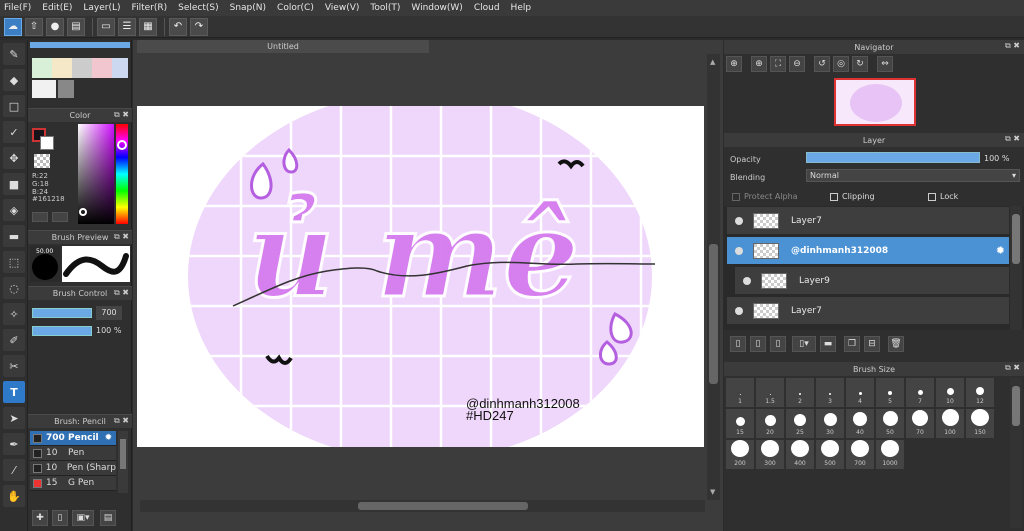 Image resolution: width=1024 pixels, height=531 pixels. Describe the element at coordinates (178, 26) in the screenshot. I see `undo-button: ↶` at that location.